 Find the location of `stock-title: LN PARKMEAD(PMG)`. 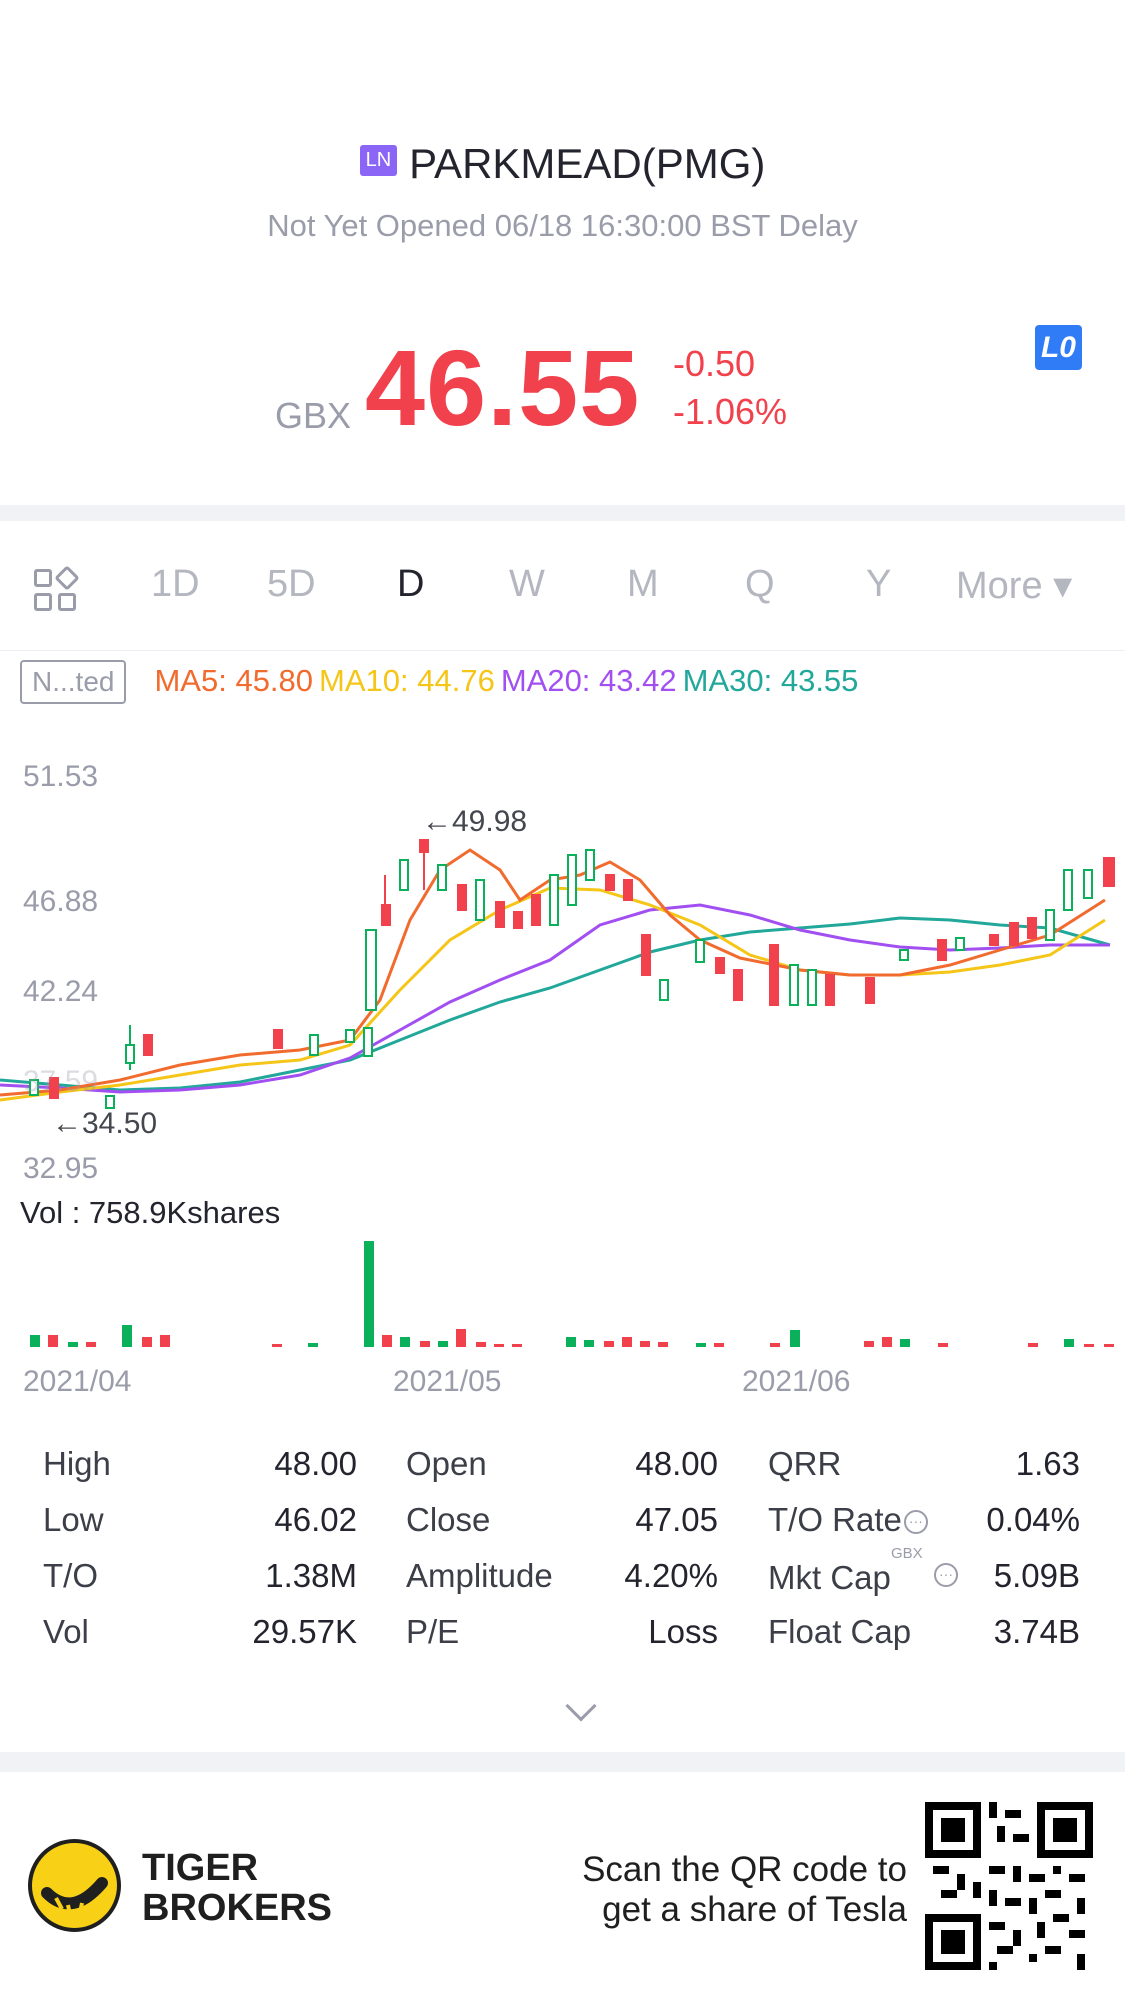

stock-title: LN PARKMEAD(PMG) is located at coordinates (562, 164).